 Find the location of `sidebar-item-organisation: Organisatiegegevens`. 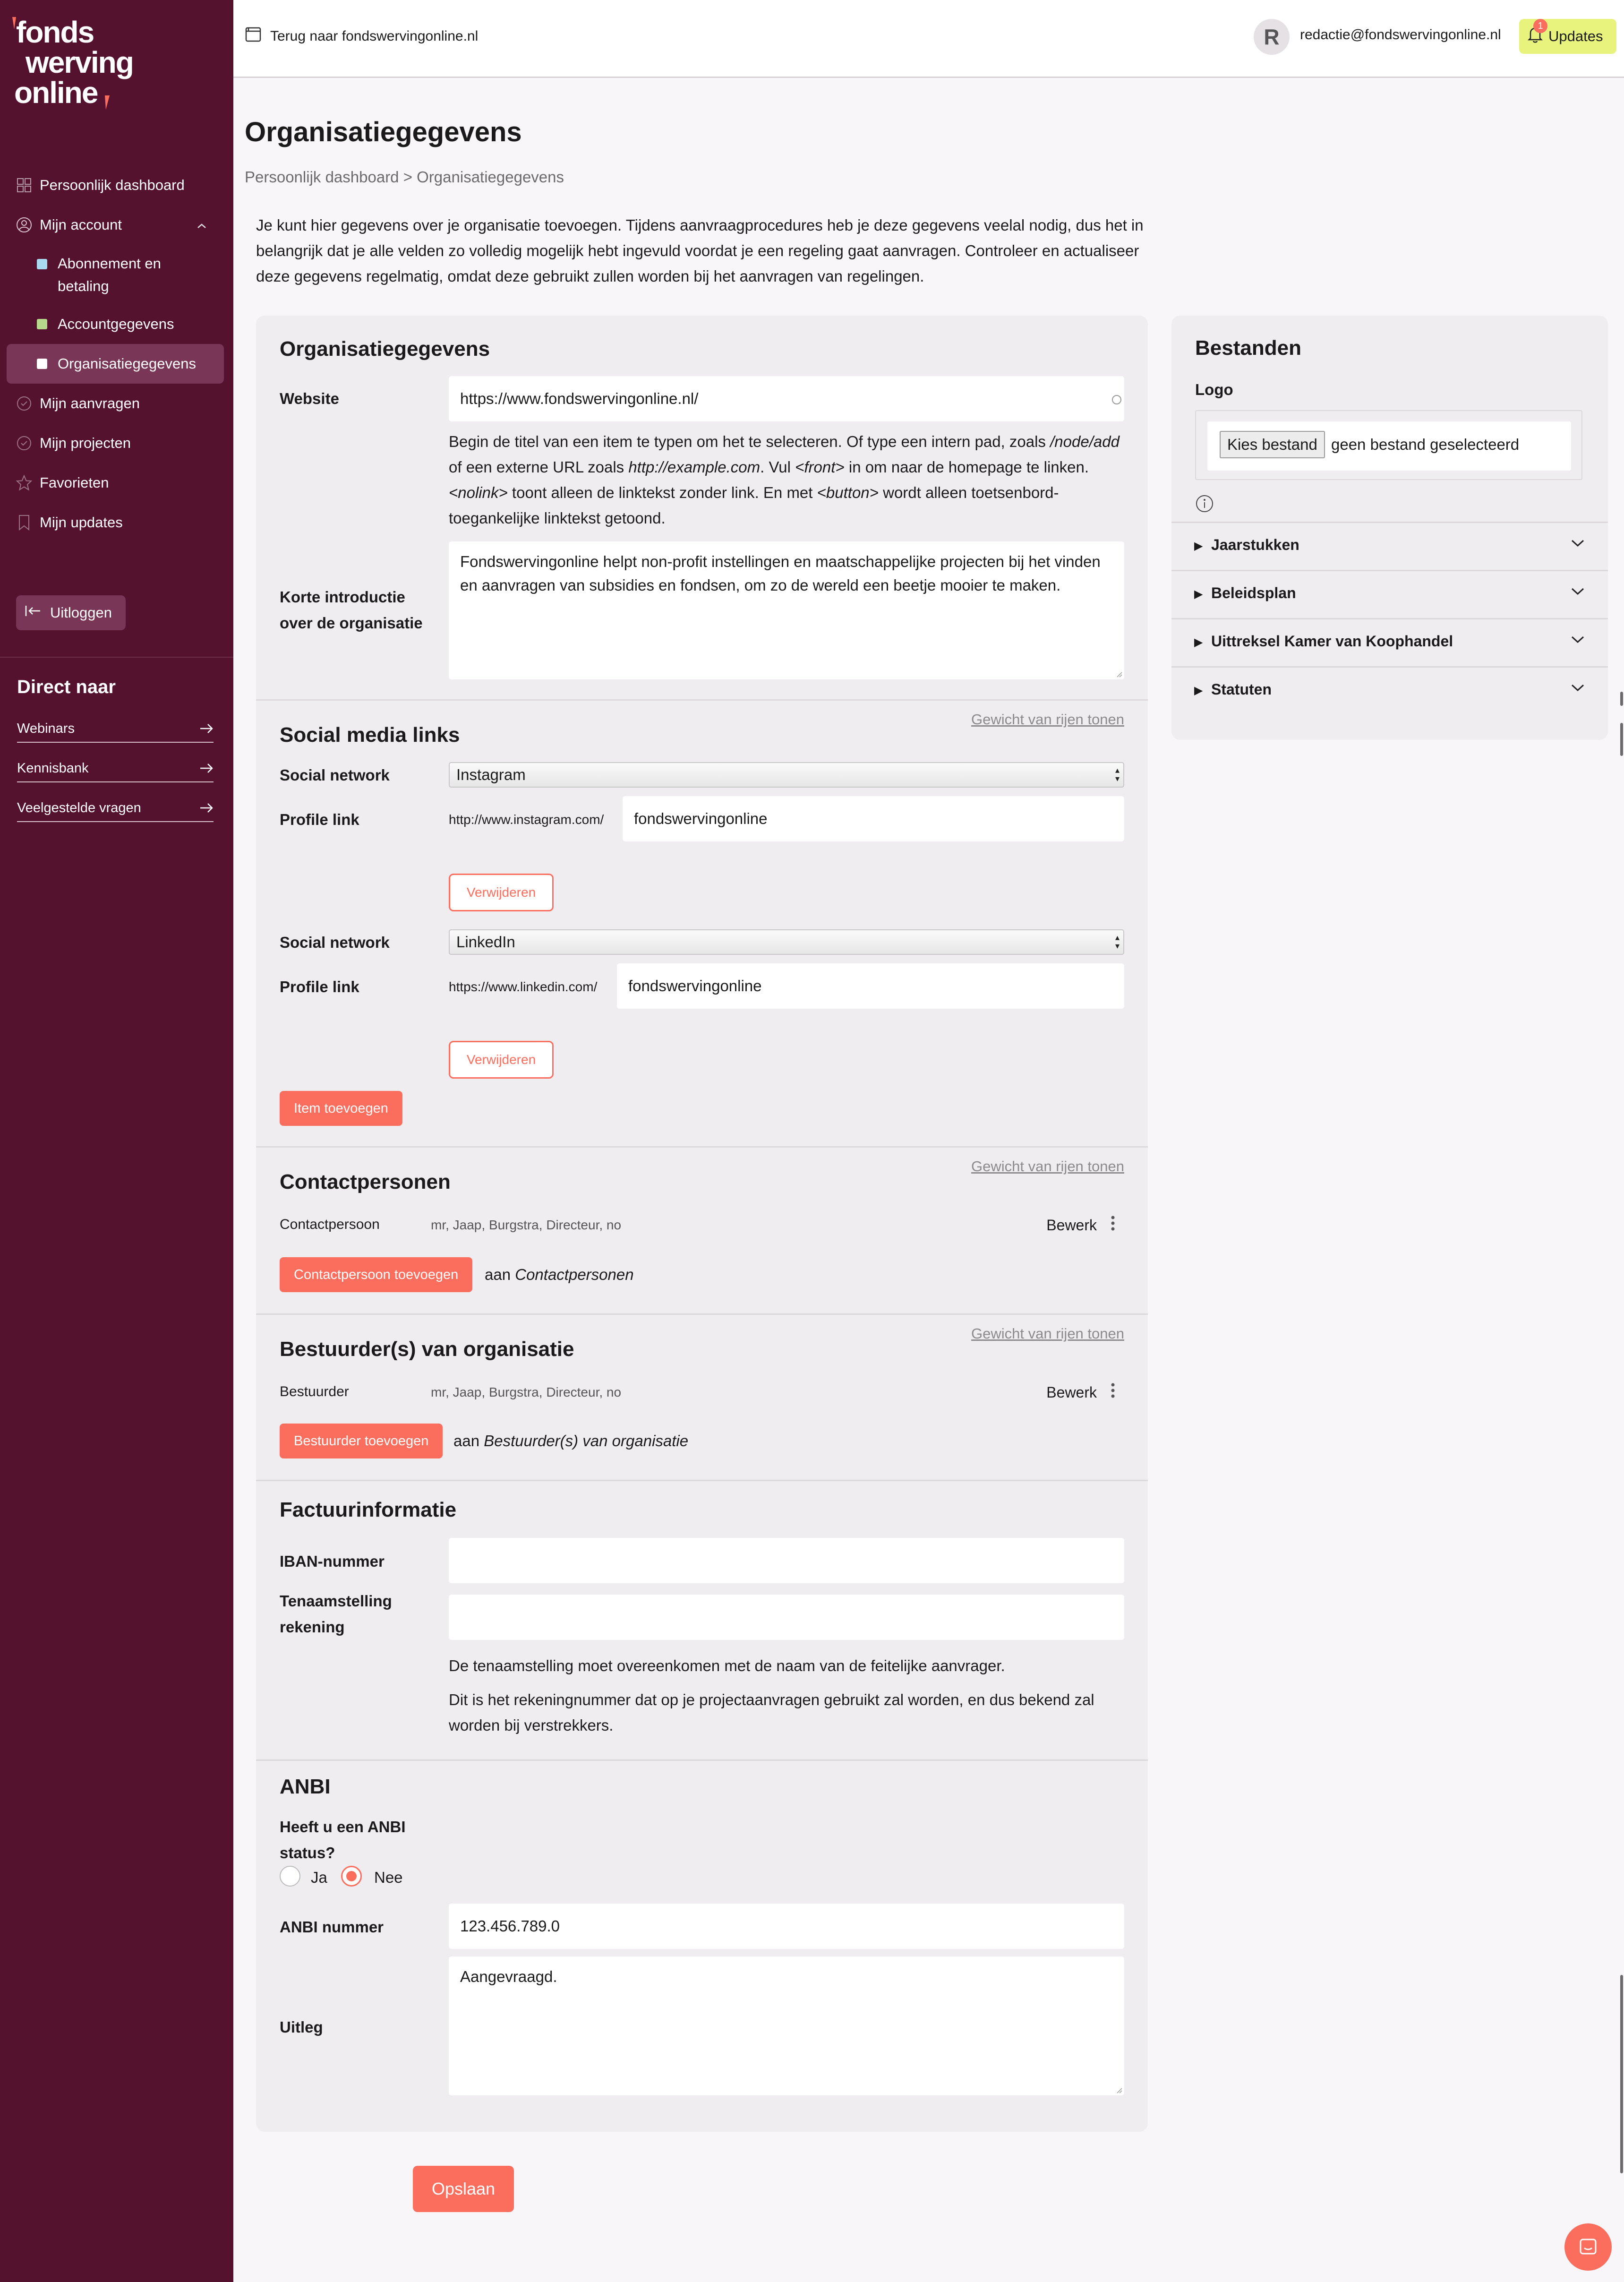

sidebar-item-organisation: Organisatiegegevens is located at coordinates (115, 364).